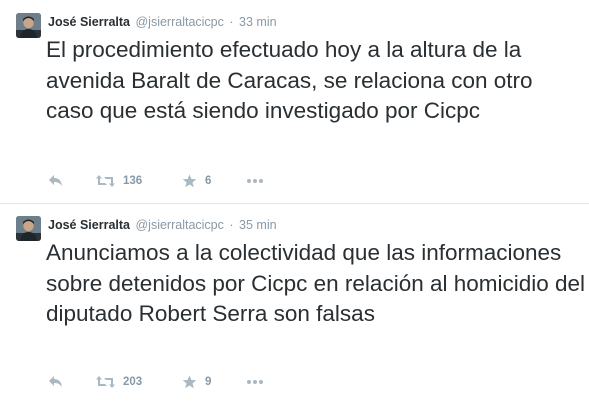  I want to click on favorite-button: 9, so click(196, 382).